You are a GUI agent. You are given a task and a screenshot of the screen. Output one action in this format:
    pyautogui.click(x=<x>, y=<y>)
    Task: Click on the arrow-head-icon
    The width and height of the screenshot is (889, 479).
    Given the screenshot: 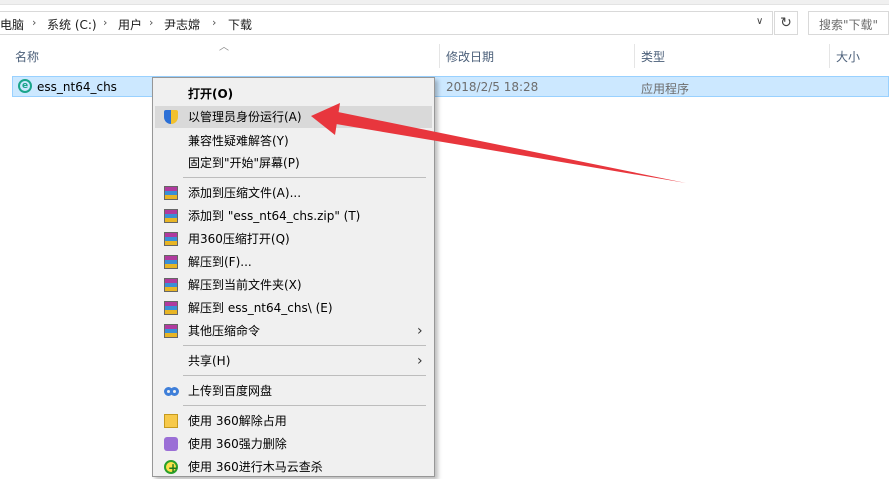 What is the action you would take?
    pyautogui.click(x=325, y=119)
    